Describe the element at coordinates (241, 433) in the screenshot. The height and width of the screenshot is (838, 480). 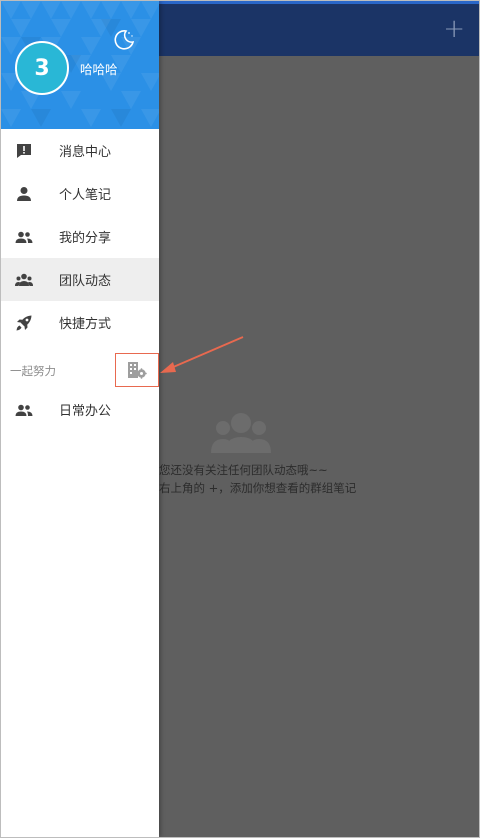
I see `group-empty-icon` at that location.